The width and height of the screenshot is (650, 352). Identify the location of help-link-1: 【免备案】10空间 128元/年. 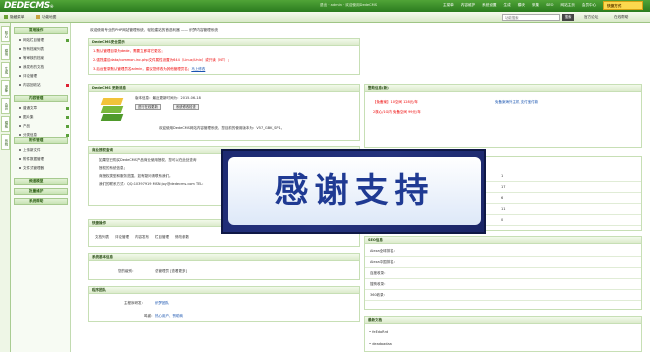
(395, 102).